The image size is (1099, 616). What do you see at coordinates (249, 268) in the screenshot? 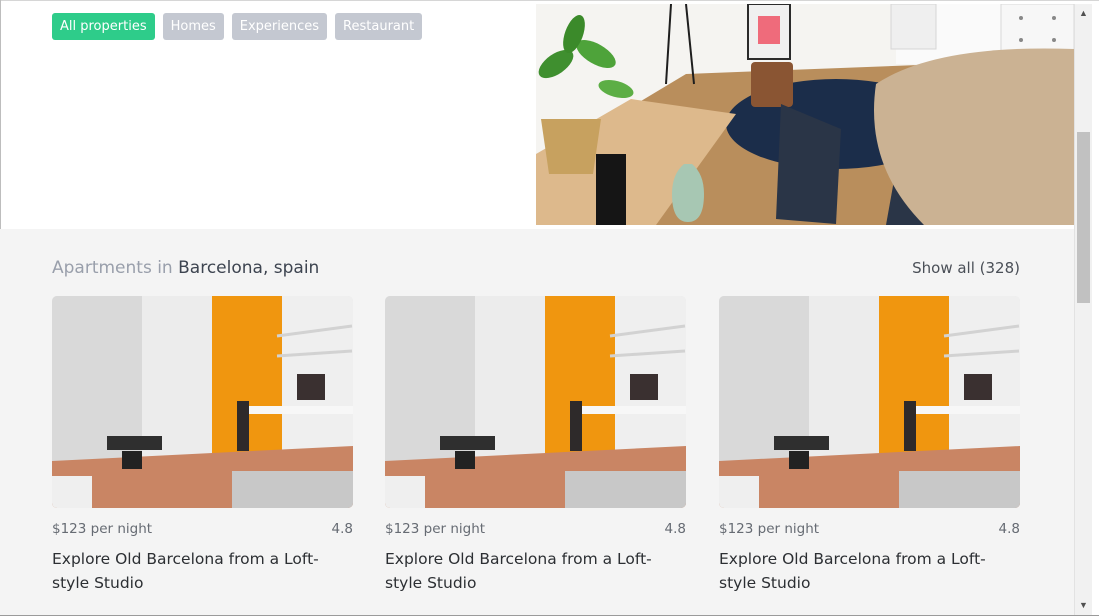
I see `section-title-city: Barcelona, spain` at bounding box center [249, 268].